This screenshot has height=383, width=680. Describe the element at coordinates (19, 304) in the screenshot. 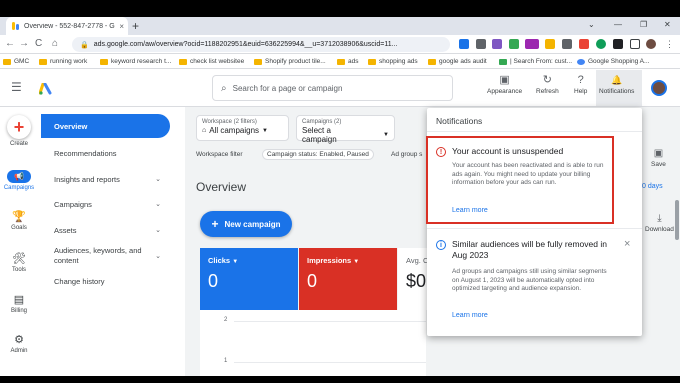

I see `rail-billing: ▤ Billing` at that location.